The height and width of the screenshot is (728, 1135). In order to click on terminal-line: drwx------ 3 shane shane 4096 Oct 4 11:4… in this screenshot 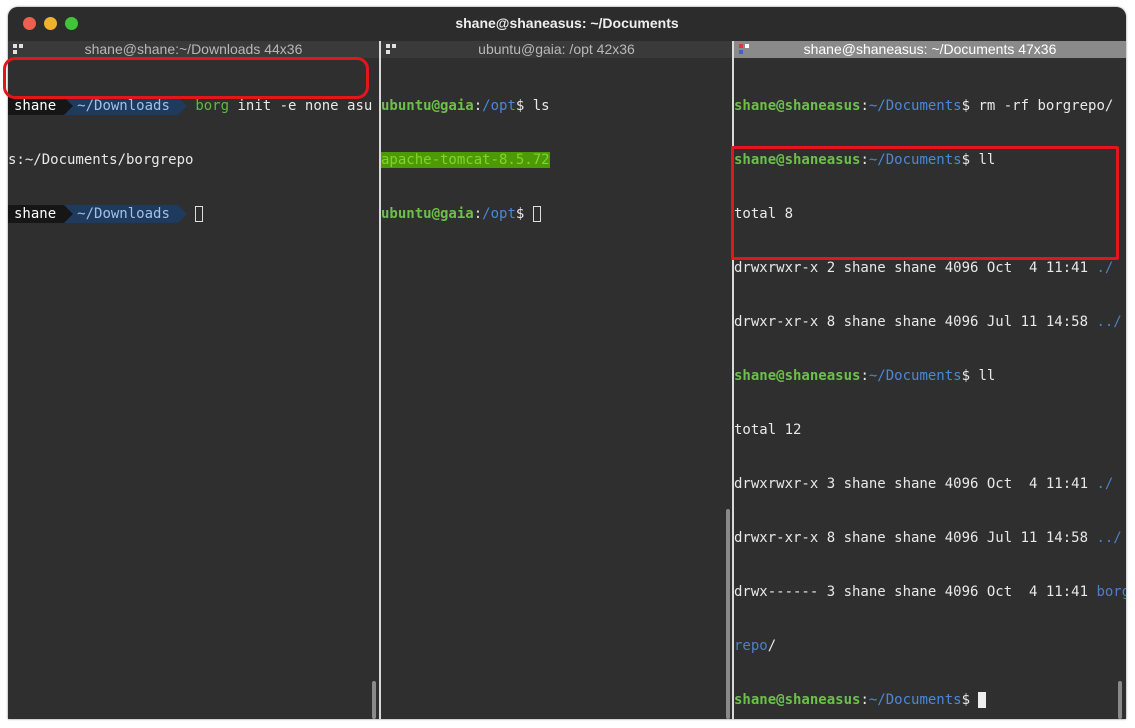, I will do `click(930, 592)`.